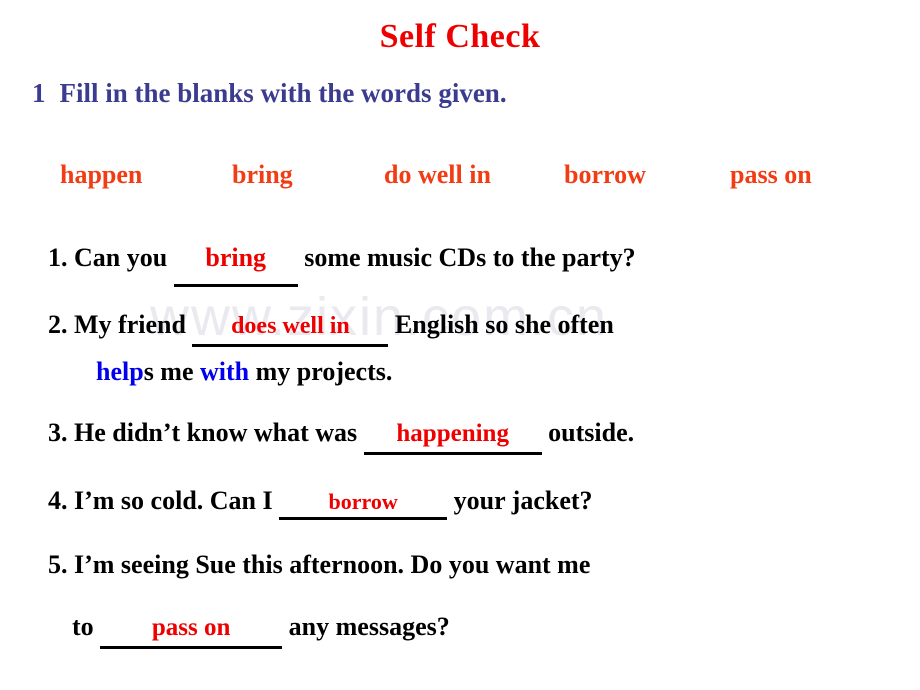 The height and width of the screenshot is (690, 920). I want to click on word-bank-item-do-well-in: do well in, so click(474, 175).